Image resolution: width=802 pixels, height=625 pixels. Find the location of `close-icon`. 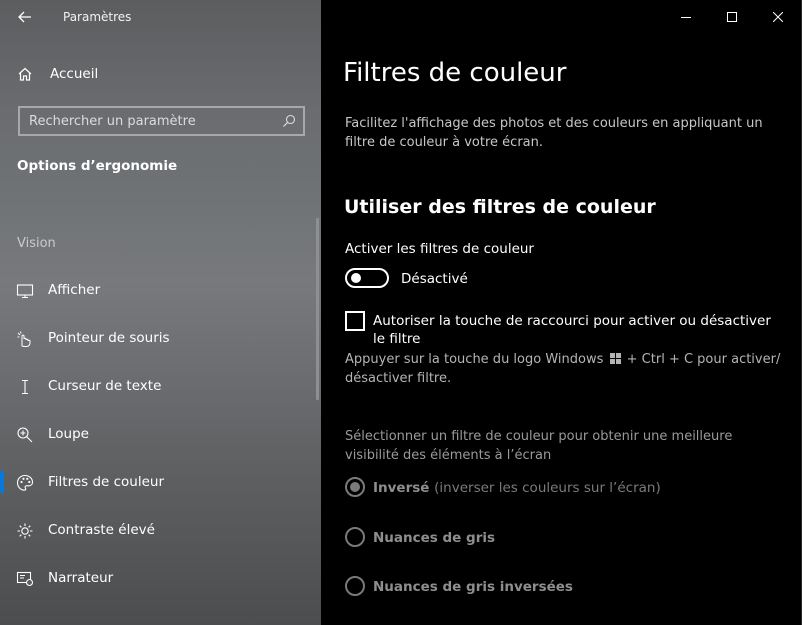

close-icon is located at coordinates (778, 17).